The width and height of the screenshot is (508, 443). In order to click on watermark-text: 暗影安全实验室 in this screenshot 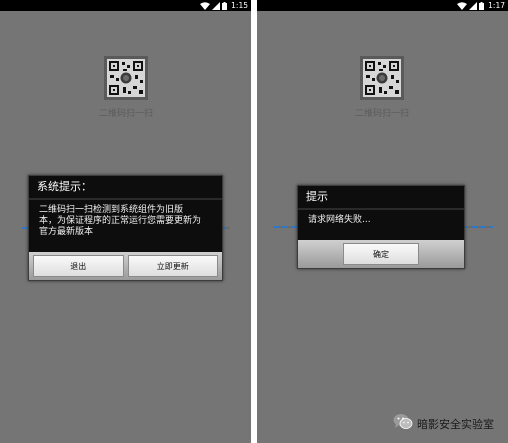, I will do `click(455, 424)`.